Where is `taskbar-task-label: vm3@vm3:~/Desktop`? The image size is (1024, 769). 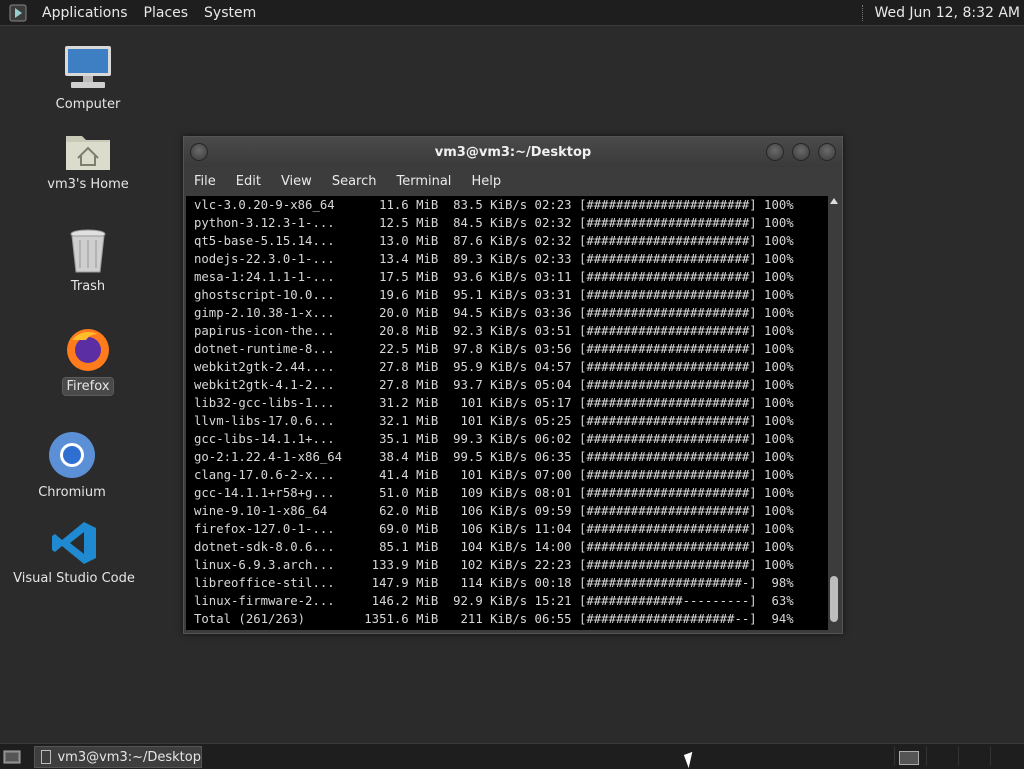 taskbar-task-label: vm3@vm3:~/Desktop is located at coordinates (129, 757).